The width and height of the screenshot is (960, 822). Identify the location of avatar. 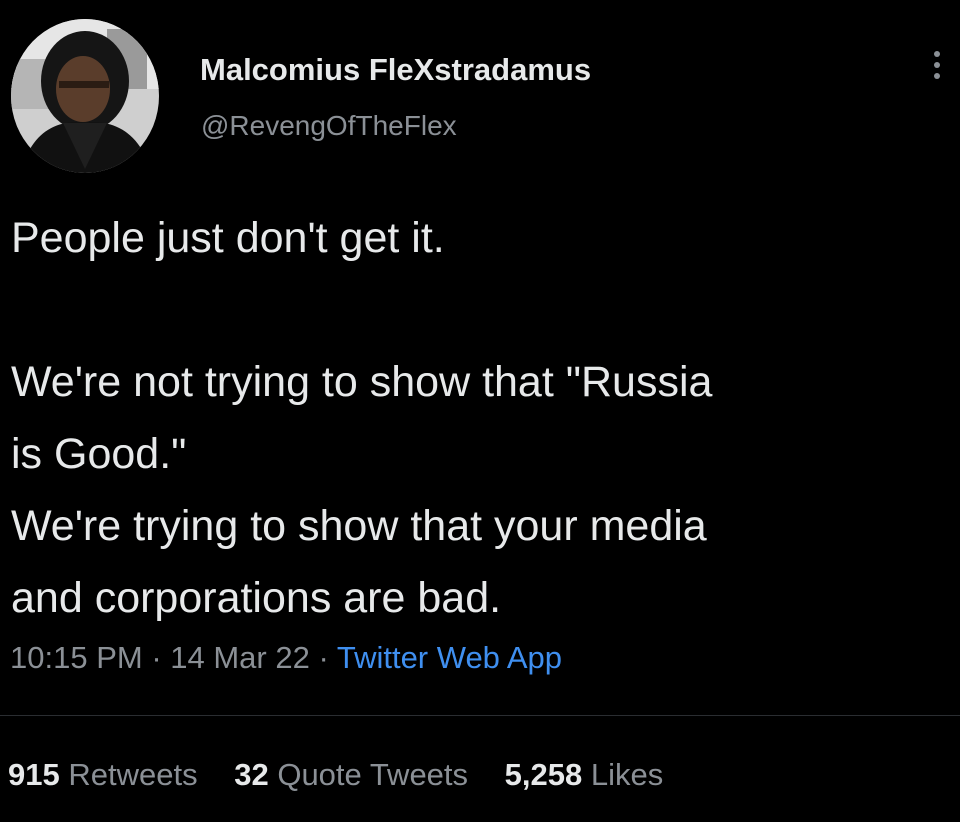
(85, 96).